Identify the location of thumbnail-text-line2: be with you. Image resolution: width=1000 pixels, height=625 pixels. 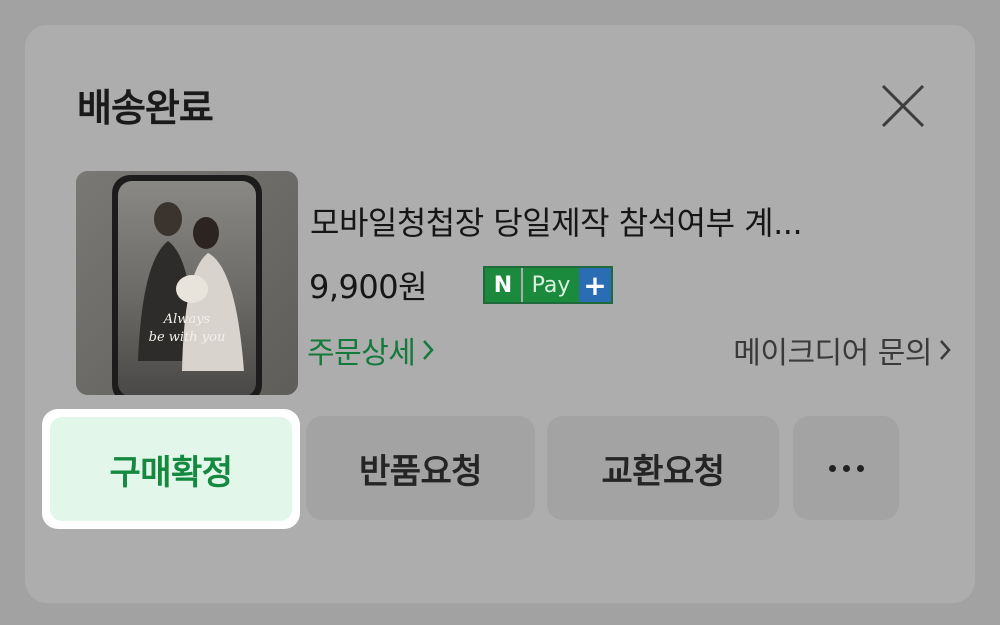
(187, 337).